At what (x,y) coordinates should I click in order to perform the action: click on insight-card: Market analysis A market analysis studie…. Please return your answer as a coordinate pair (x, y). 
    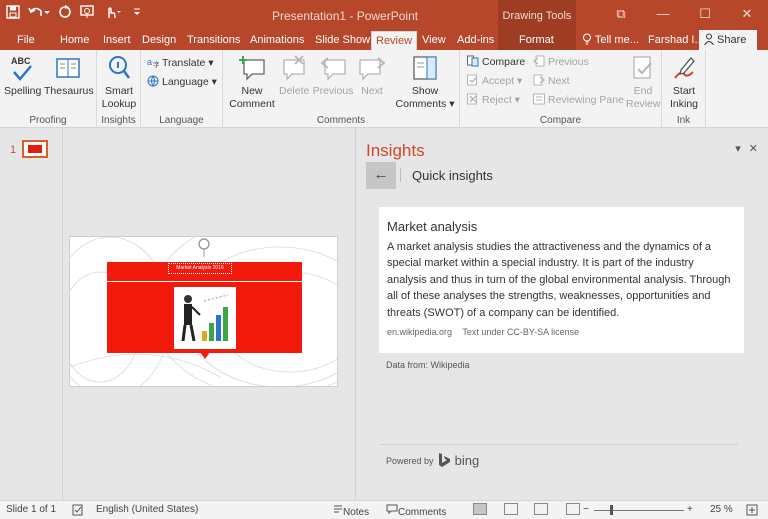
    Looking at the image, I should click on (561, 280).